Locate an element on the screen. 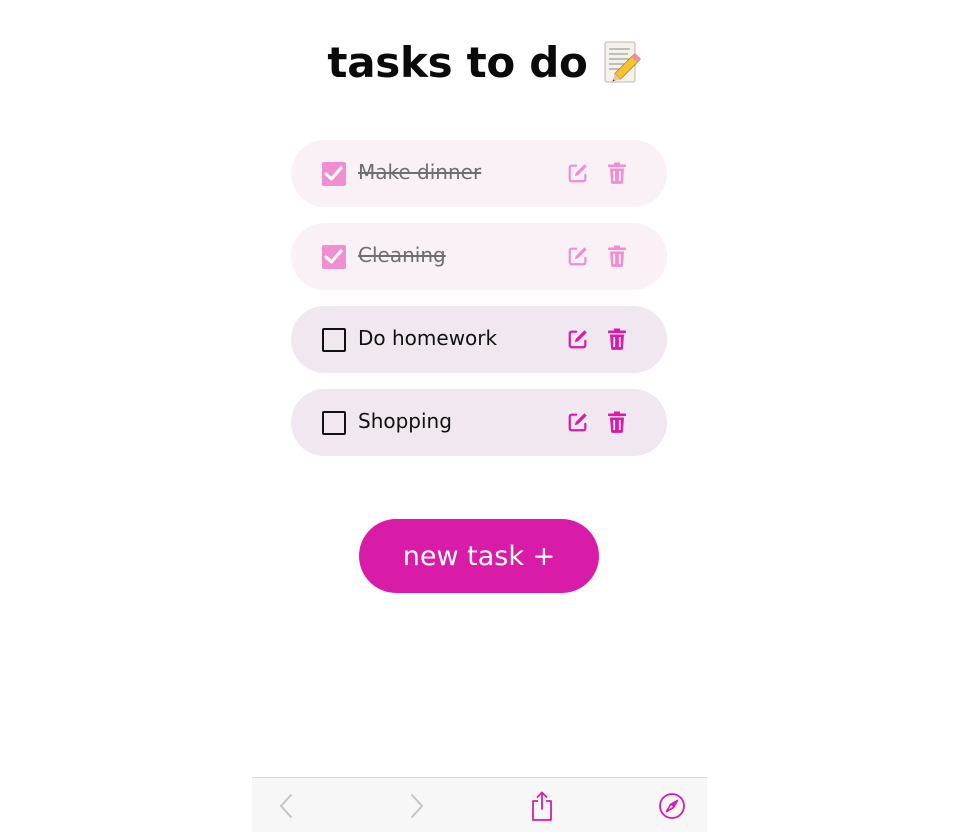 The height and width of the screenshot is (832, 969). compass-icon is located at coordinates (672, 805).